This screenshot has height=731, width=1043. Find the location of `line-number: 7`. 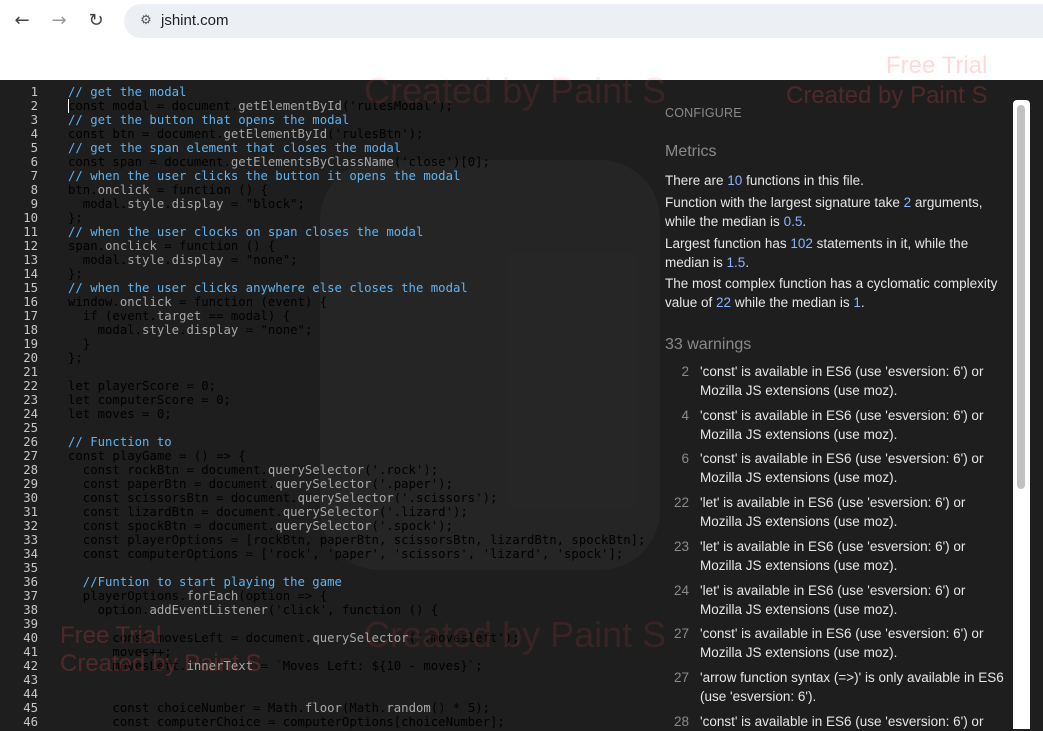

line-number: 7 is located at coordinates (34, 176).